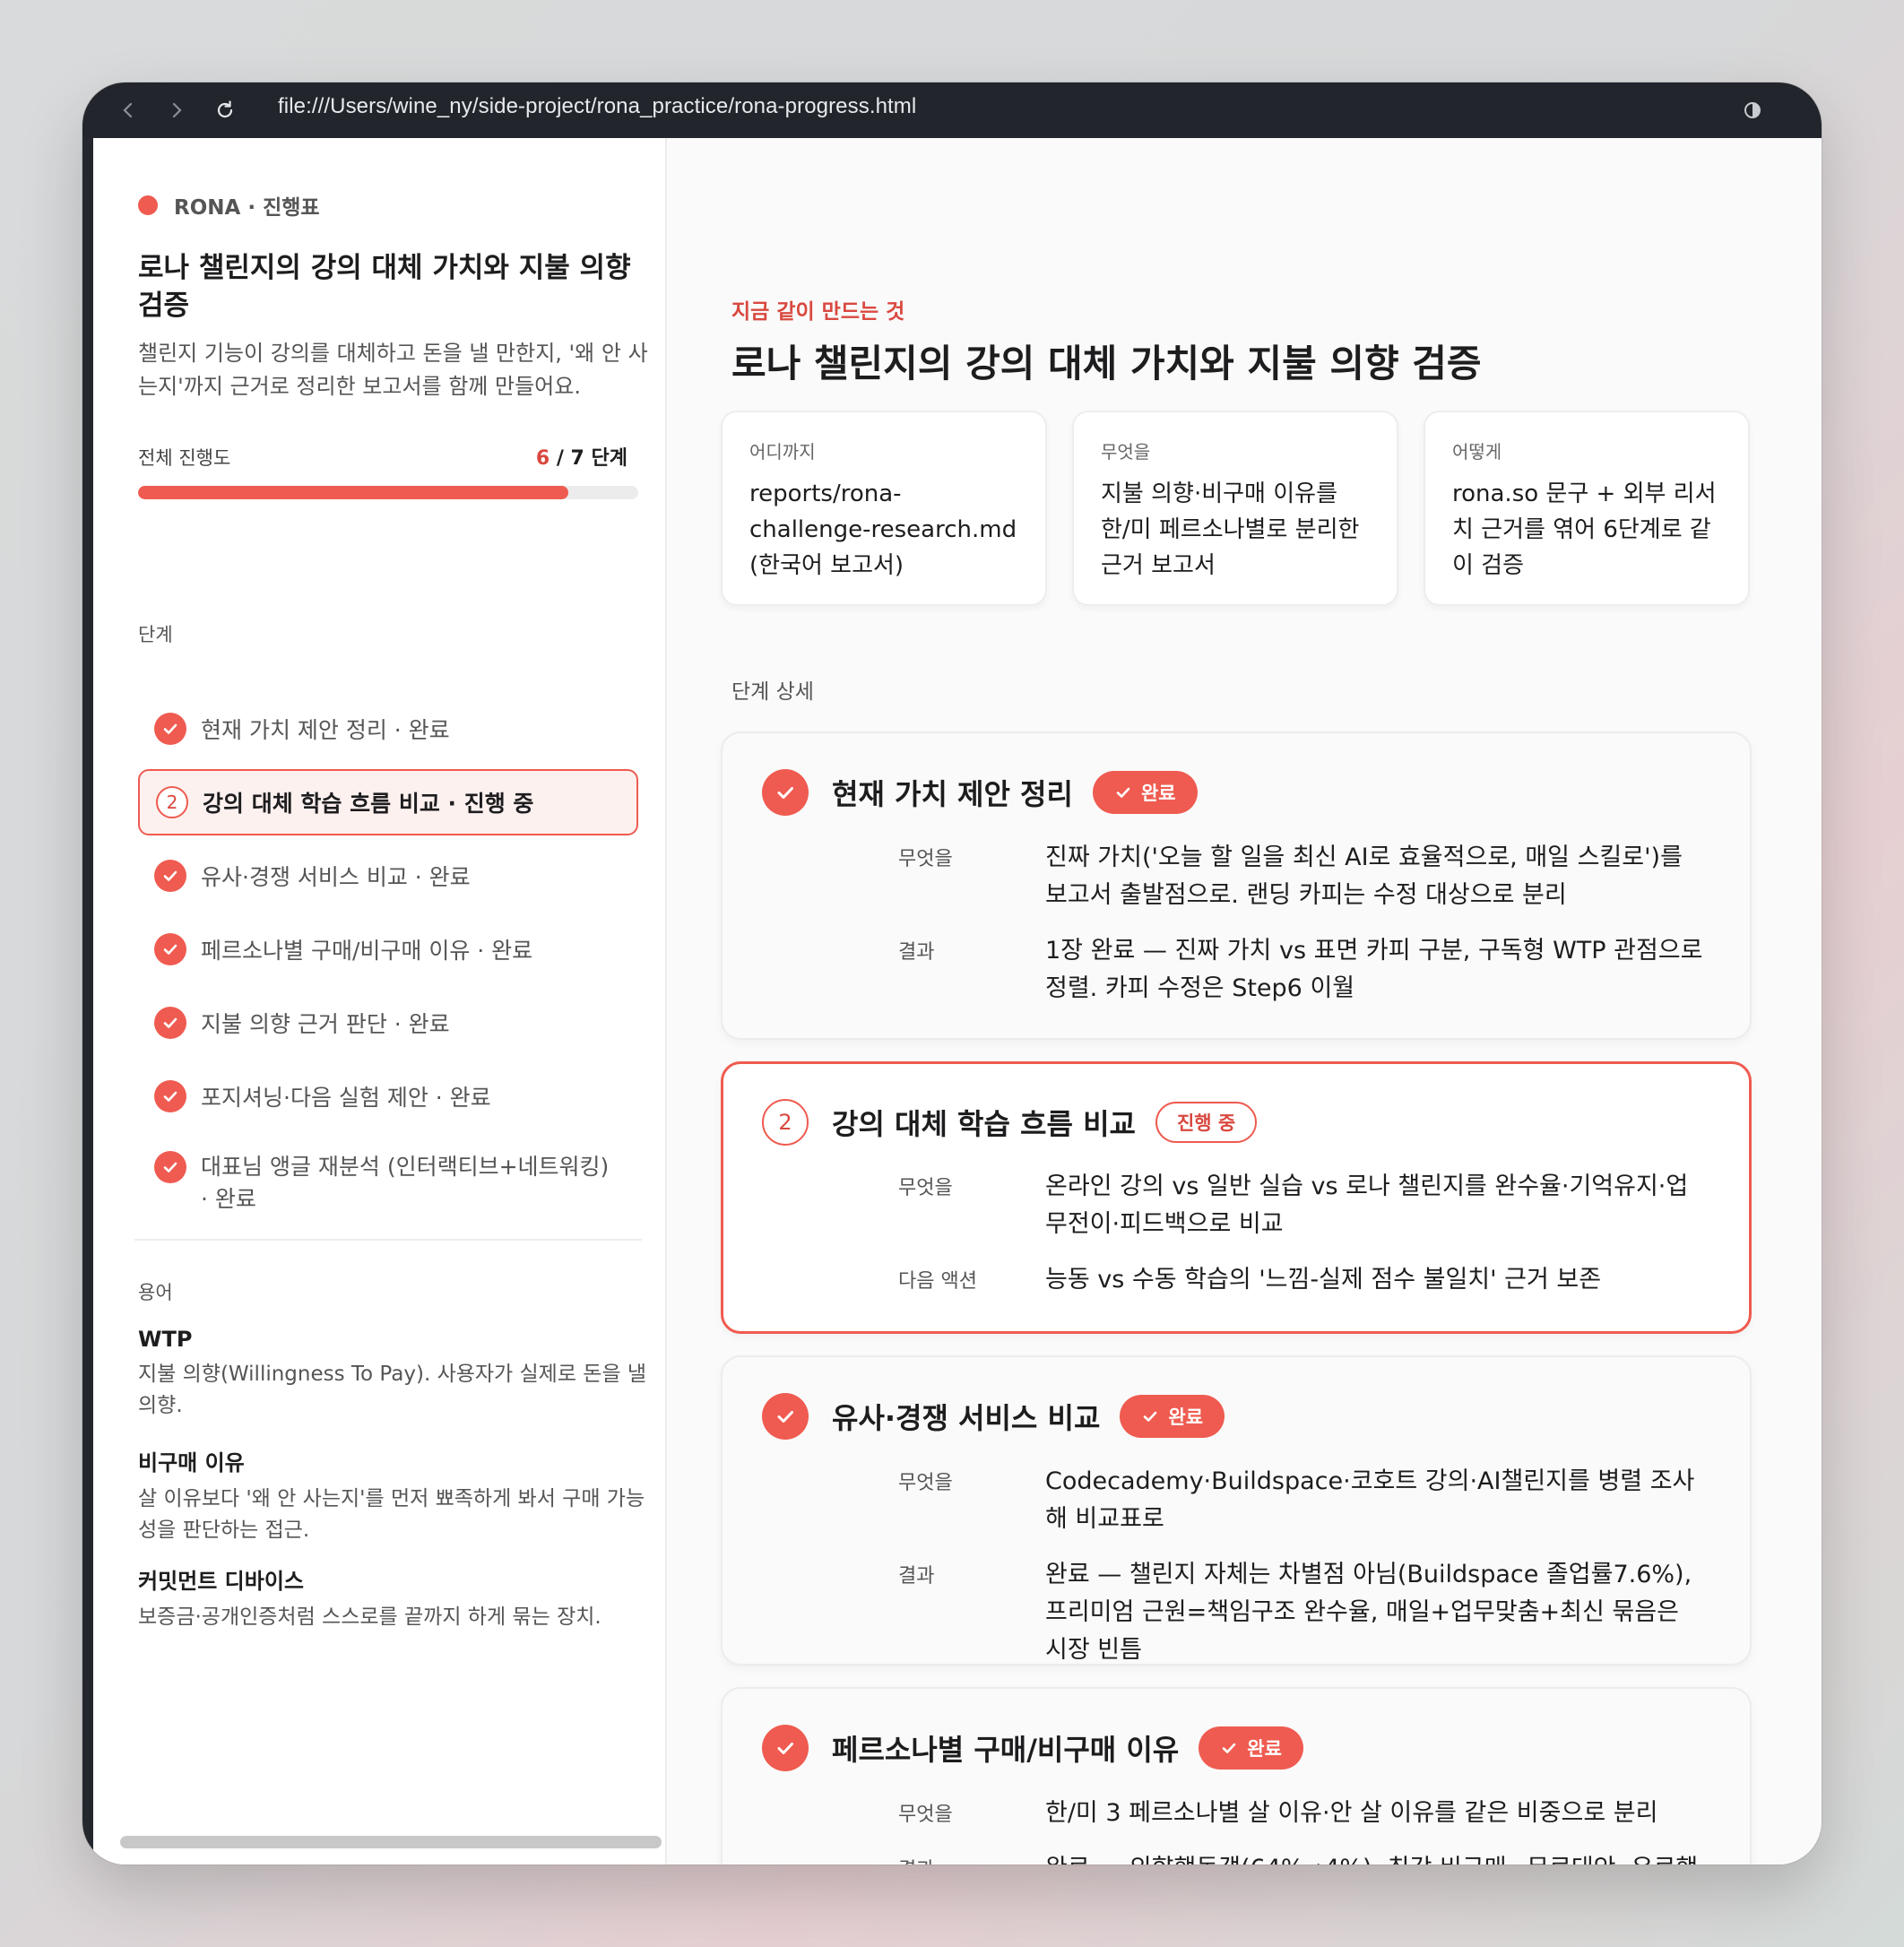  Describe the element at coordinates (346, 1098) in the screenshot. I see `sidebar-step-label: 포지셔닝·다음 실험 제안 · 완료` at that location.